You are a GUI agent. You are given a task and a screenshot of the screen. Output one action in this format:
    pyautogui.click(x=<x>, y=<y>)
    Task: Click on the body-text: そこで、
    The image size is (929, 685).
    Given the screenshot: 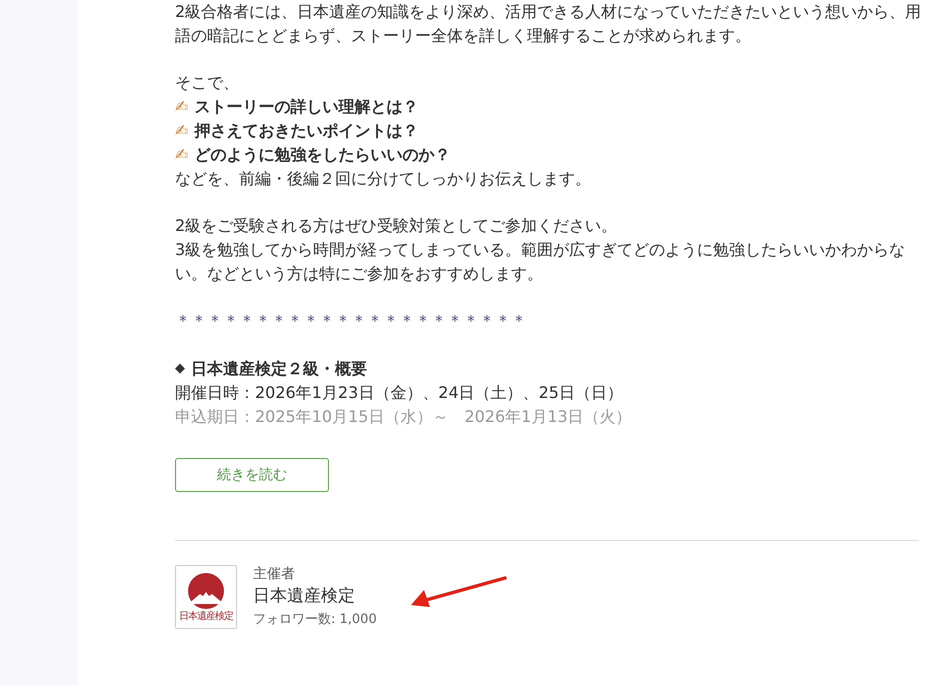 What is the action you would take?
    pyautogui.click(x=207, y=83)
    